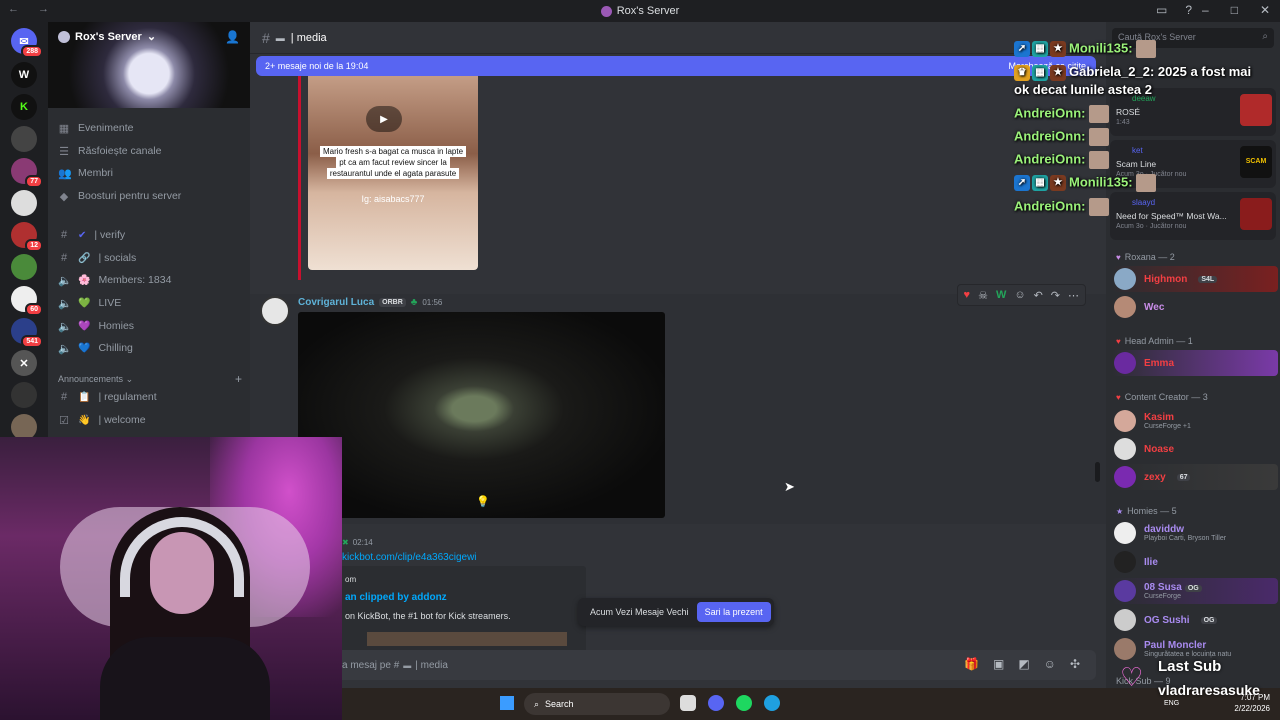  Describe the element at coordinates (150, 128) in the screenshot. I see `nav-events: ▦ Evenimente` at that location.